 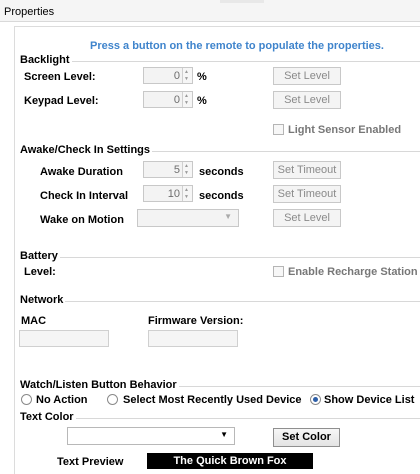 What do you see at coordinates (84, 196) in the screenshot?
I see `checkin-interval-label: Check In Interval` at bounding box center [84, 196].